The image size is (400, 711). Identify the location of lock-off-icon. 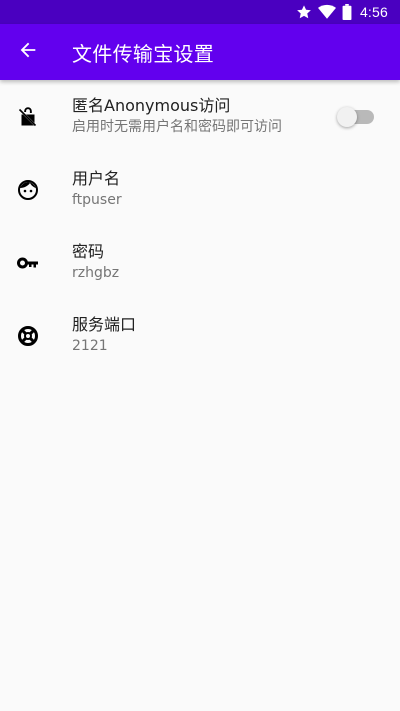
(28, 117).